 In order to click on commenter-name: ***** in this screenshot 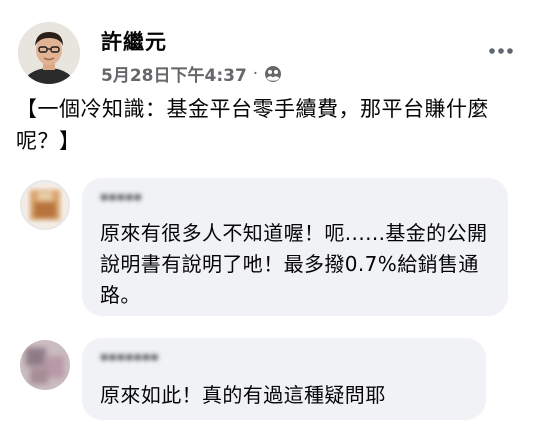, I will do `click(121, 199)`.